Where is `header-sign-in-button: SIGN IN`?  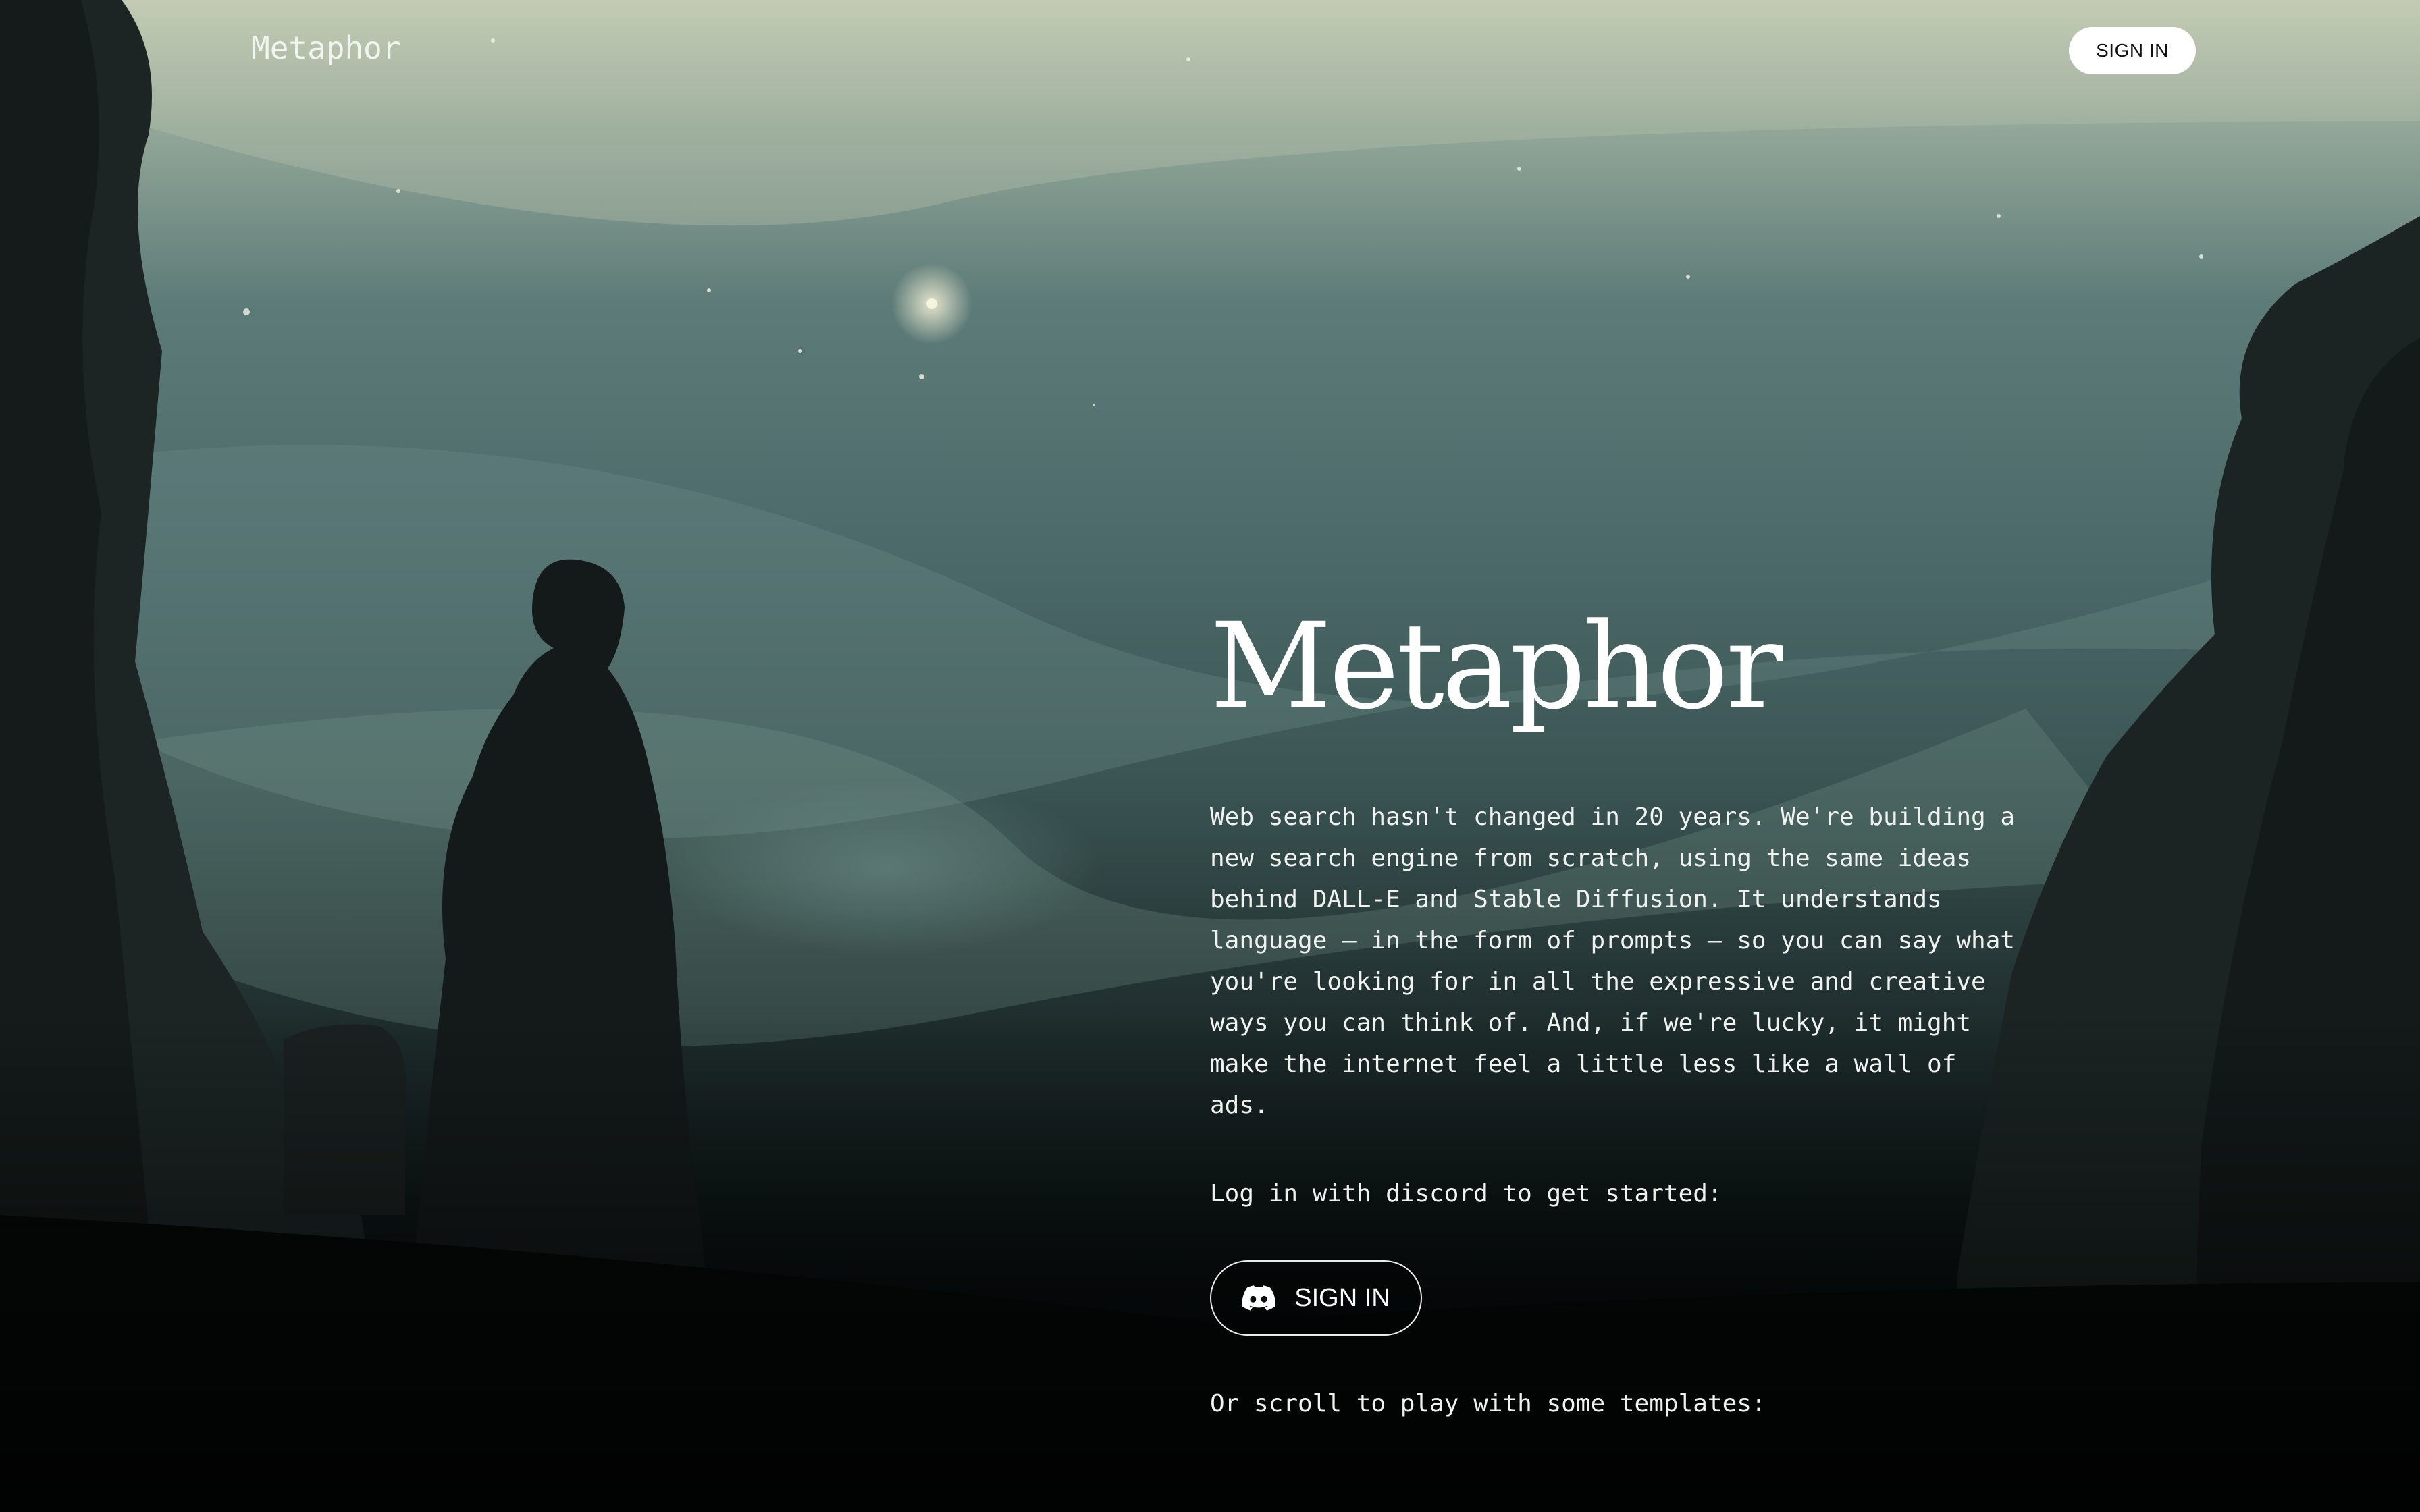 header-sign-in-button: SIGN IN is located at coordinates (2132, 50).